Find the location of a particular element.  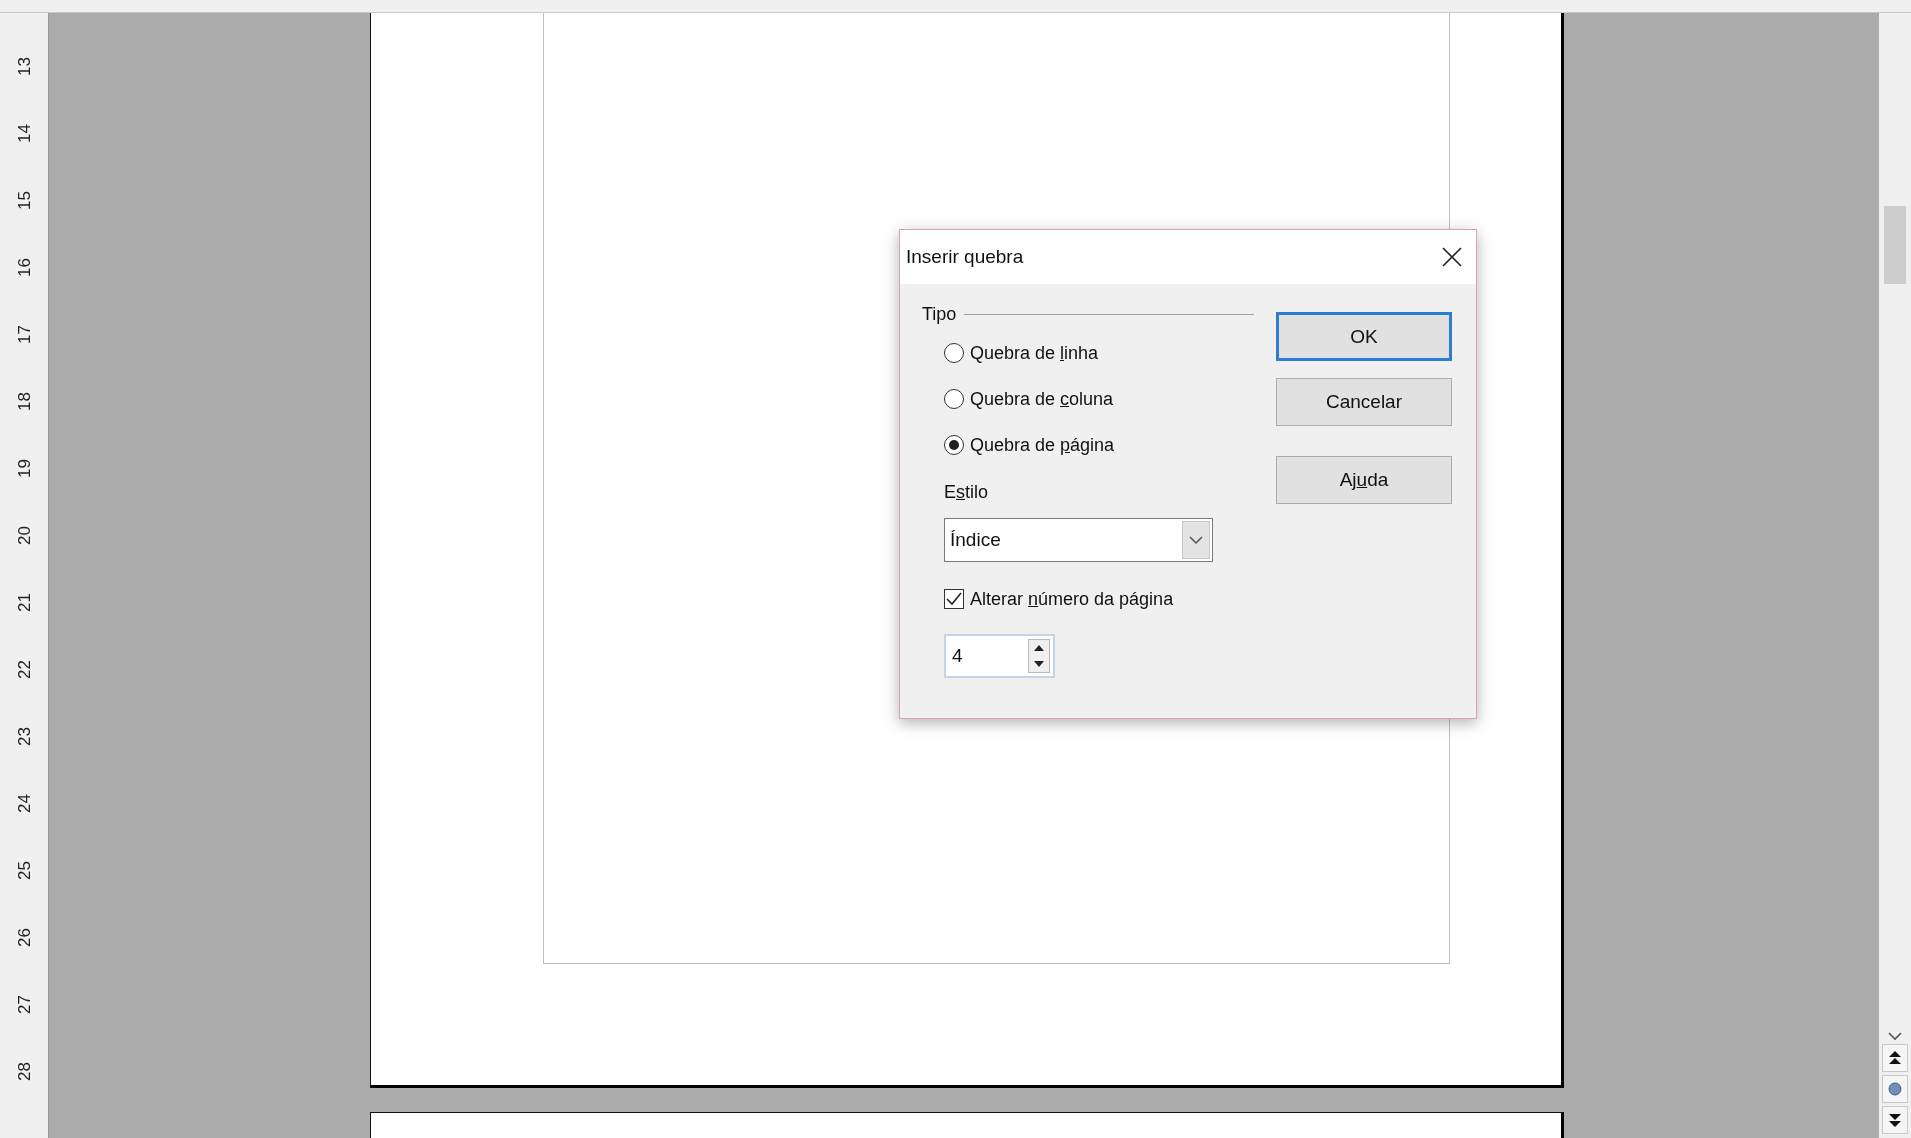

page-number-spinner: 4 is located at coordinates (999, 656).